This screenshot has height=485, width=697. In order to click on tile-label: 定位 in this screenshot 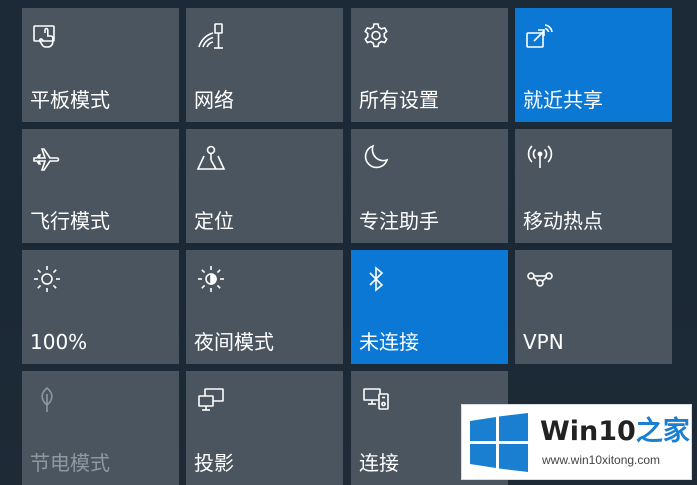, I will do `click(214, 221)`.